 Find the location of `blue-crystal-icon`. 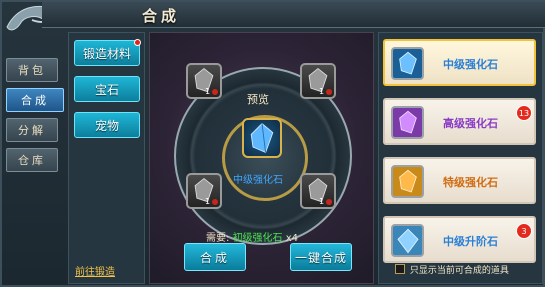

blue-crystal-icon is located at coordinates (407, 240).